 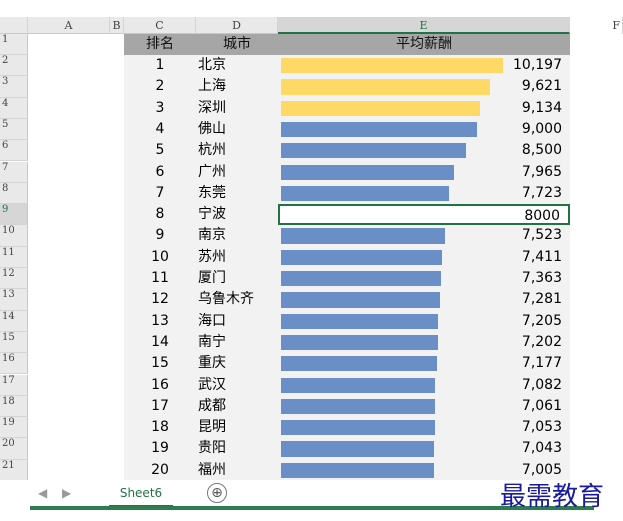 I want to click on rank-cell: 13, so click(x=160, y=321).